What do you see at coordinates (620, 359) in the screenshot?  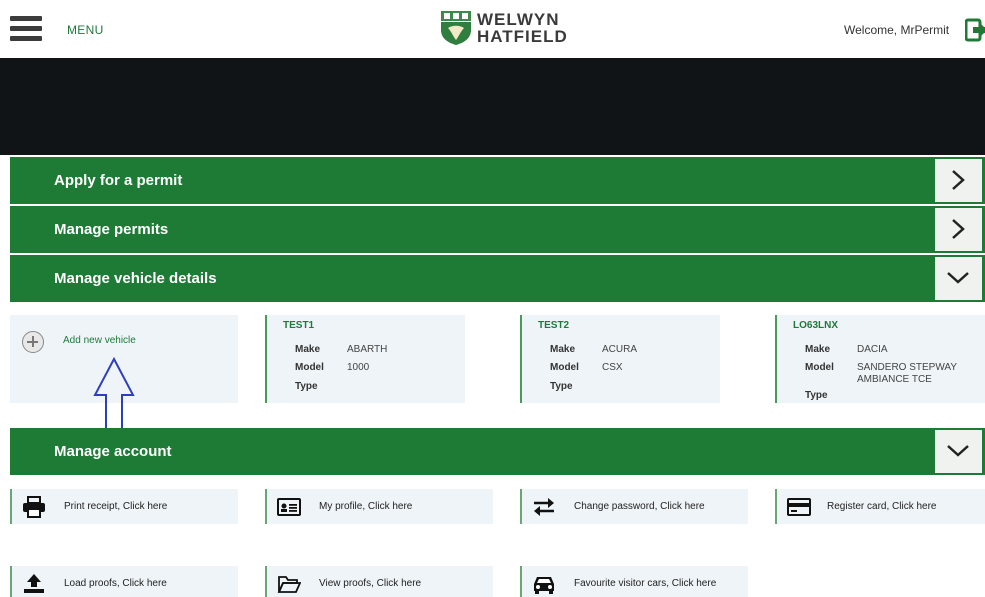 I see `vehicle-card: TEST2 Make ACURA Model CSX Type` at bounding box center [620, 359].